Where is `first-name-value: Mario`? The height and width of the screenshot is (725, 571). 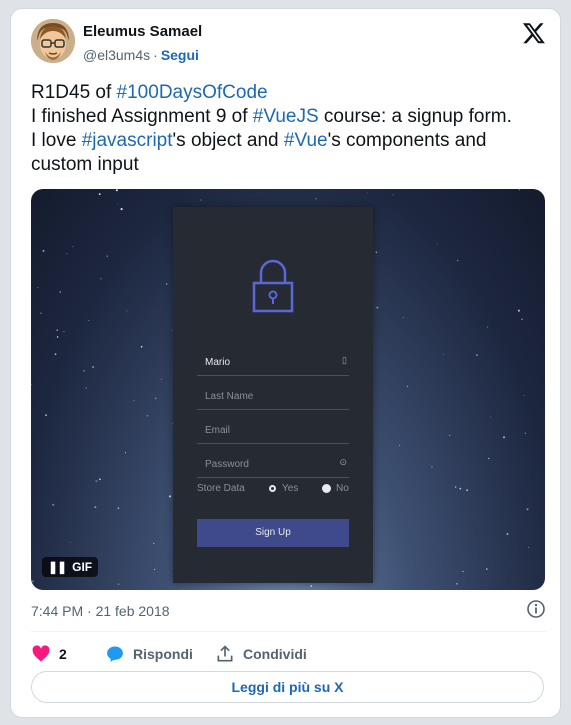 first-name-value: Mario is located at coordinates (218, 362).